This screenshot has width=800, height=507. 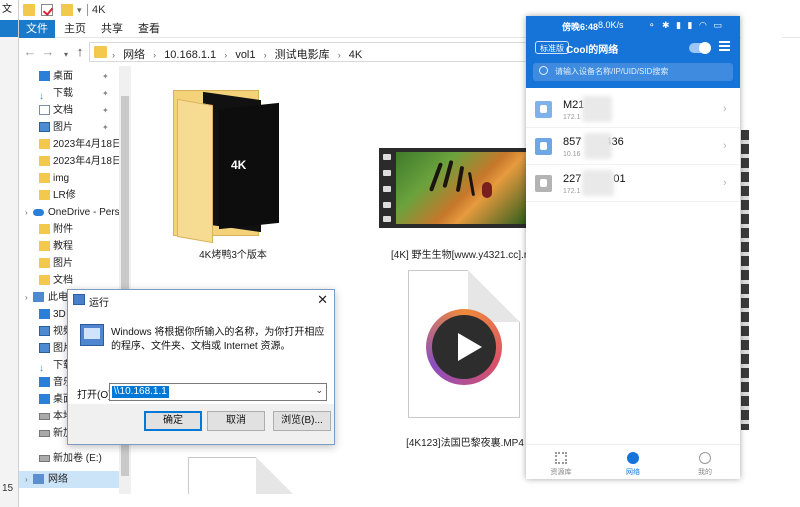 What do you see at coordinates (700, 48) in the screenshot?
I see `network-toggle` at bounding box center [700, 48].